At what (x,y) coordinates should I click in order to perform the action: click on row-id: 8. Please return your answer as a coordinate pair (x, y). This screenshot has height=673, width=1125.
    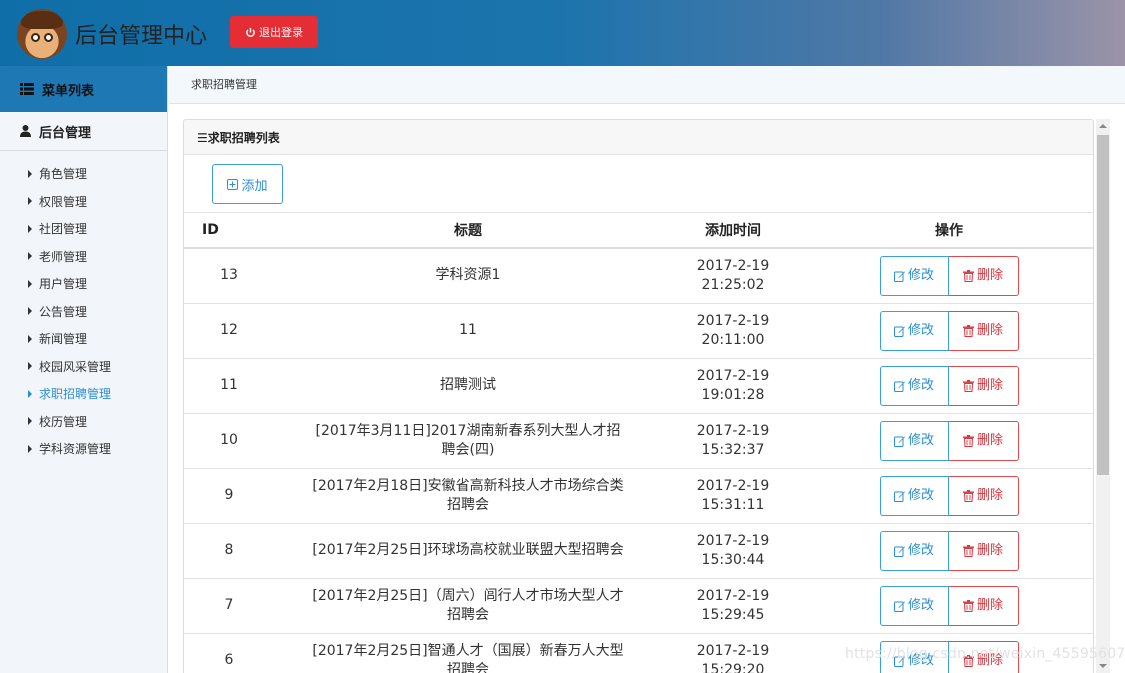
    Looking at the image, I should click on (229, 551).